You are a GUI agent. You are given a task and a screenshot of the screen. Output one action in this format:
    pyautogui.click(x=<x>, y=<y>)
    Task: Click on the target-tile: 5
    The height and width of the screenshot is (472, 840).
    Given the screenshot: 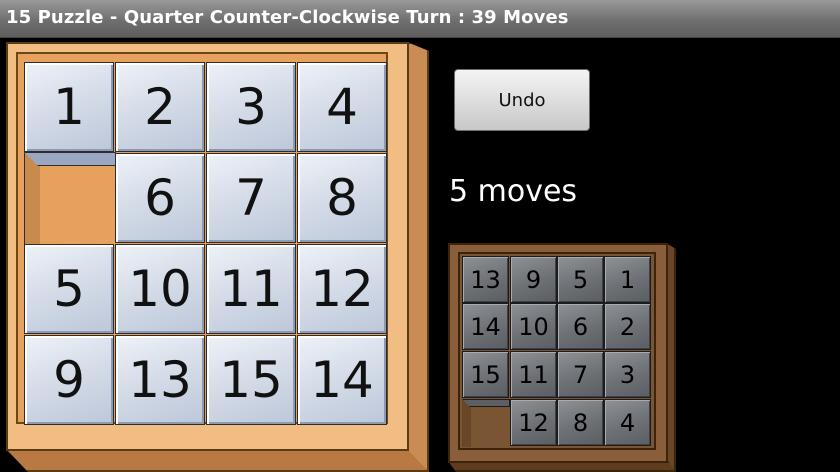 What is the action you would take?
    pyautogui.click(x=580, y=279)
    